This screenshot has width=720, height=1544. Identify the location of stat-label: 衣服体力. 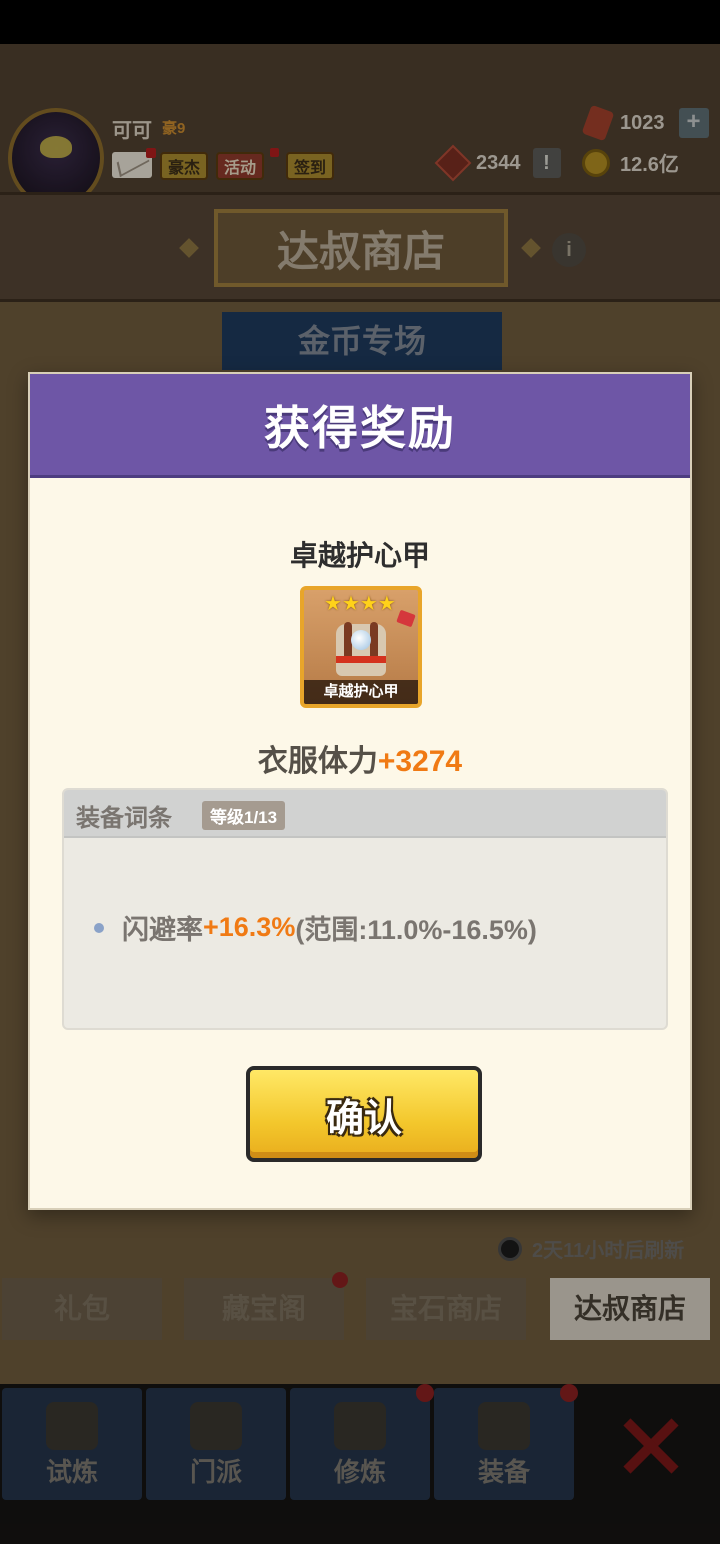
(317, 761).